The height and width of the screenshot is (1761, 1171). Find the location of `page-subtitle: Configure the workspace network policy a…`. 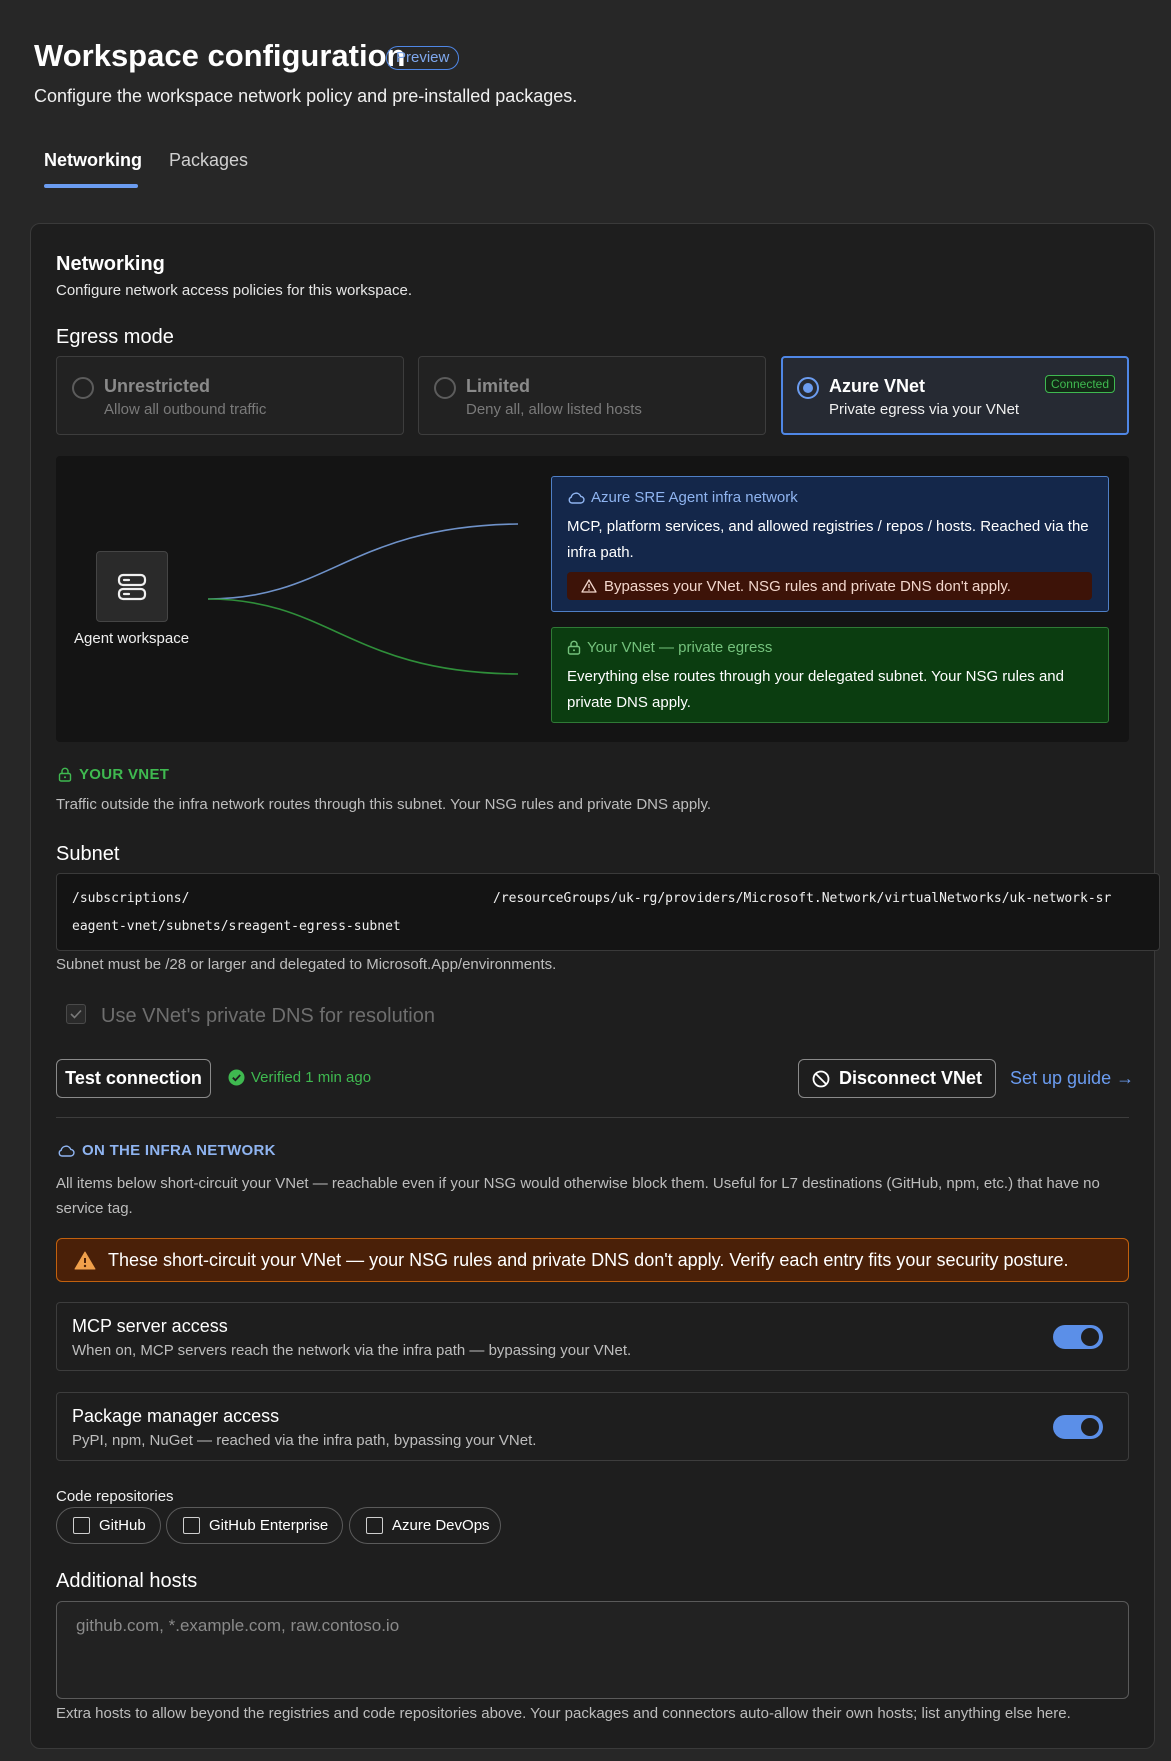

page-subtitle: Configure the workspace network policy a… is located at coordinates (306, 96).